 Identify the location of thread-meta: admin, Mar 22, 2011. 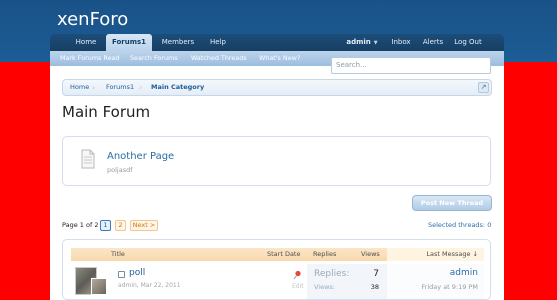
(149, 285).